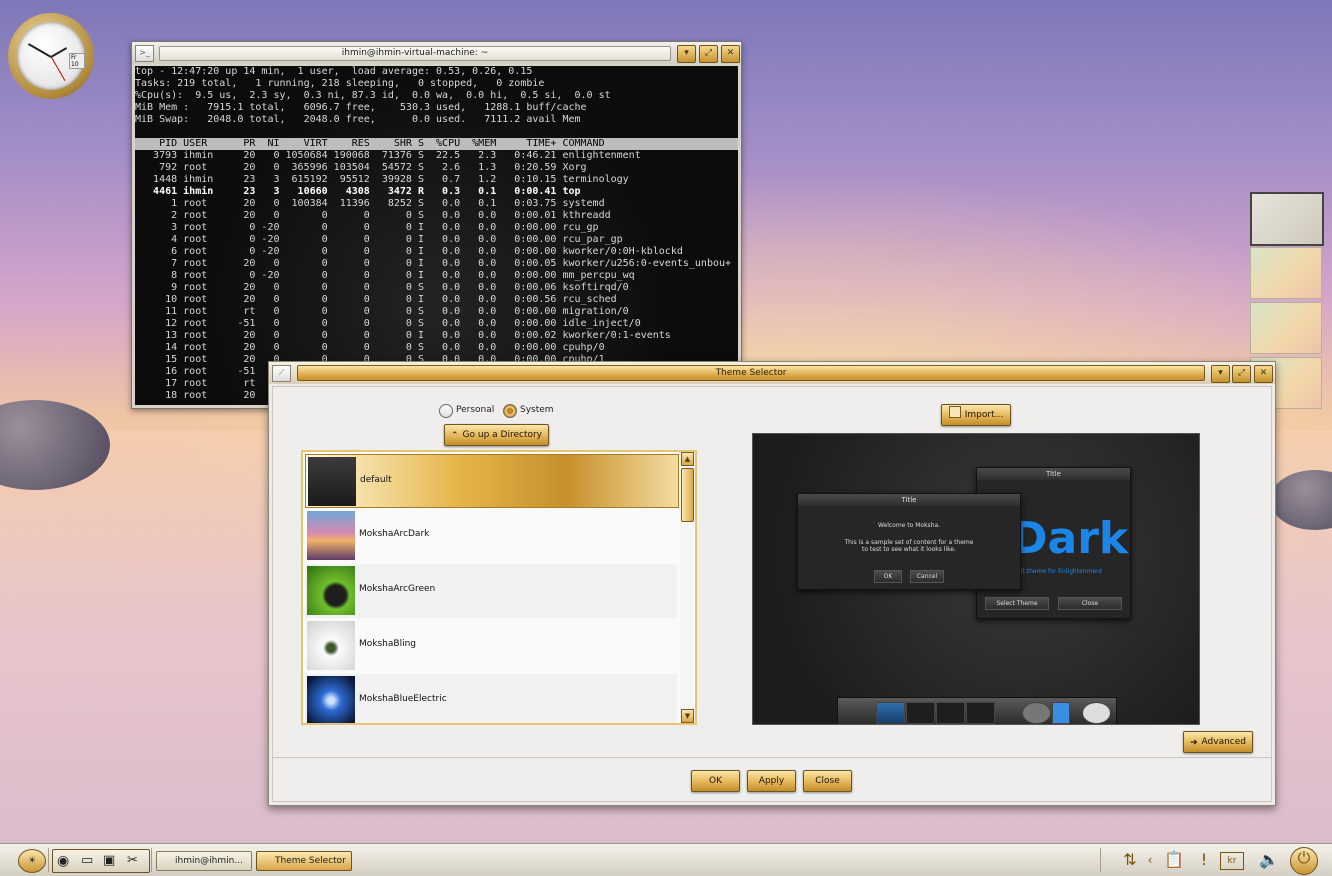  What do you see at coordinates (687, 495) in the screenshot?
I see `scrollbar-thumb` at bounding box center [687, 495].